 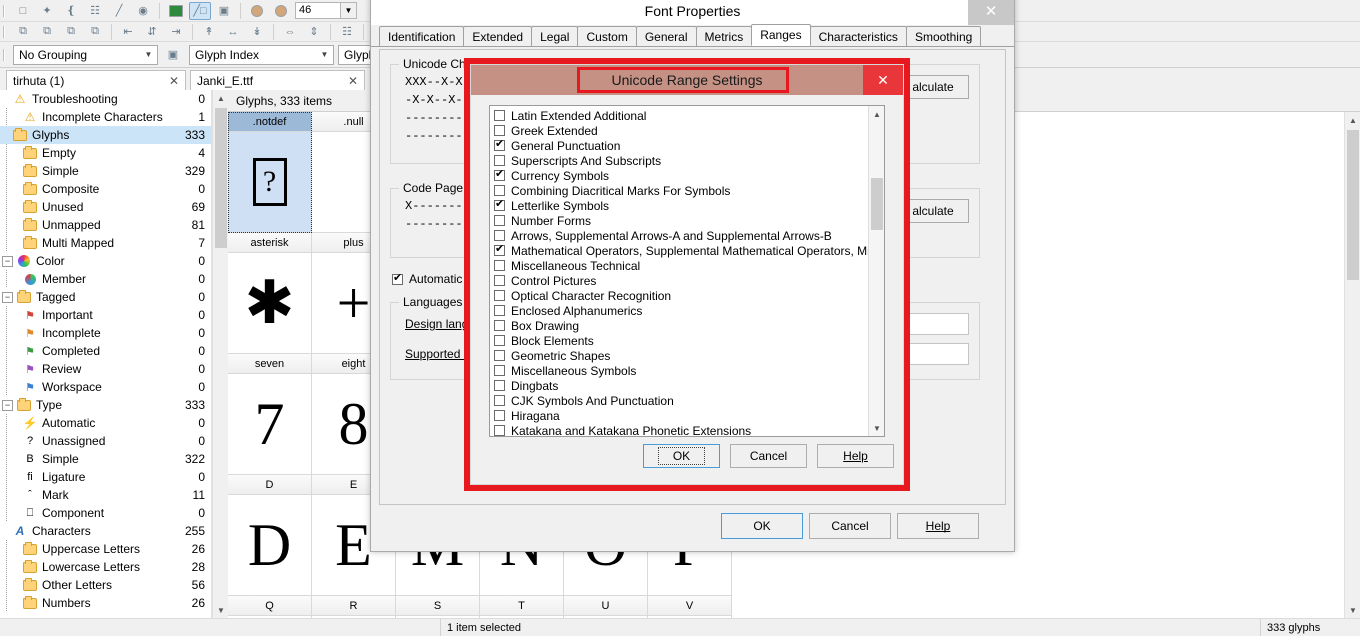 What do you see at coordinates (105, 387) in the screenshot?
I see `tree-item-workspace: ⚑ Workspace 0` at bounding box center [105, 387].